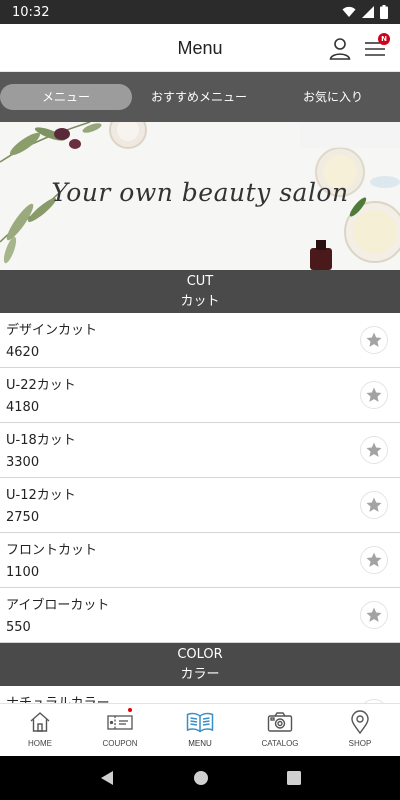  What do you see at coordinates (200, 743) in the screenshot?
I see `nav-label: MENU` at bounding box center [200, 743].